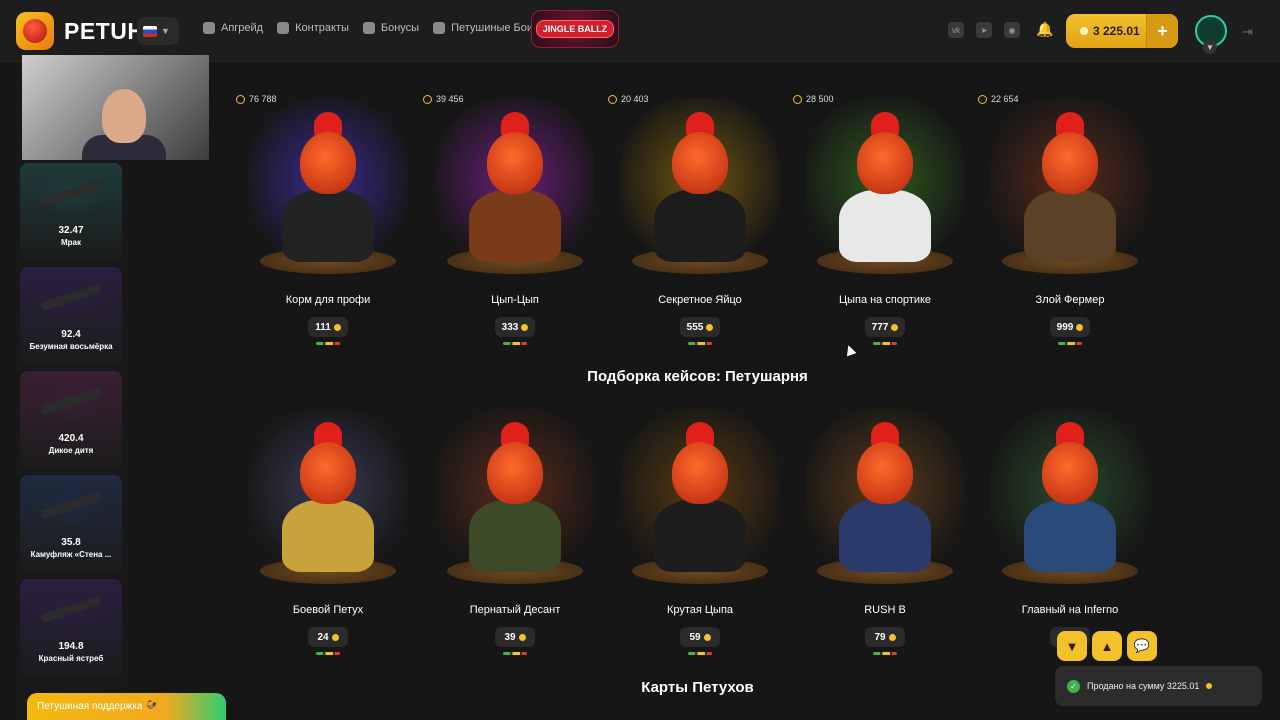 This screenshot has width=1280, height=720. I want to click on jingle-ballz-promo: JINGLE BALLZ, so click(575, 29).